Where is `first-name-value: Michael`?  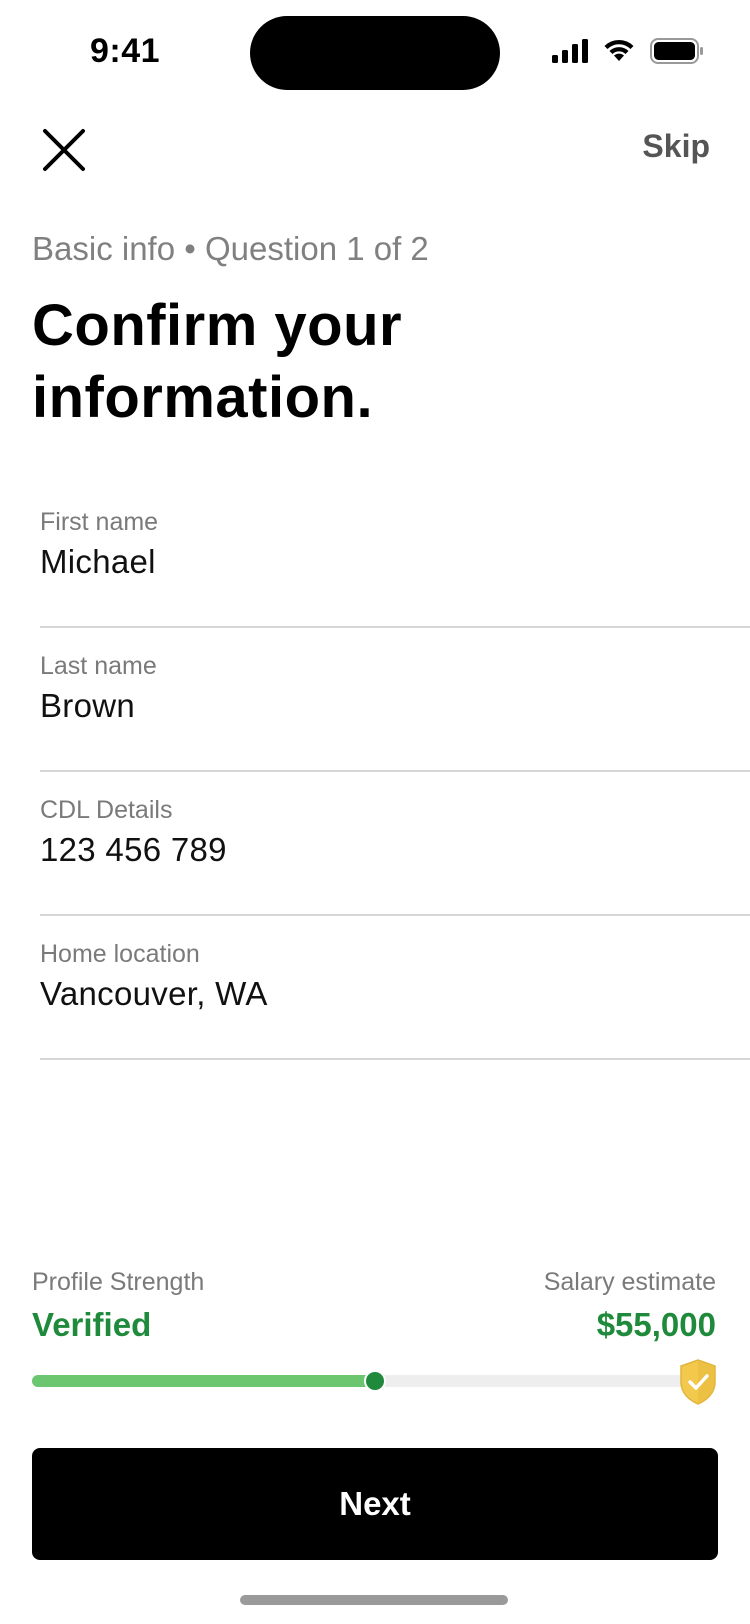
first-name-value: Michael is located at coordinates (395, 562).